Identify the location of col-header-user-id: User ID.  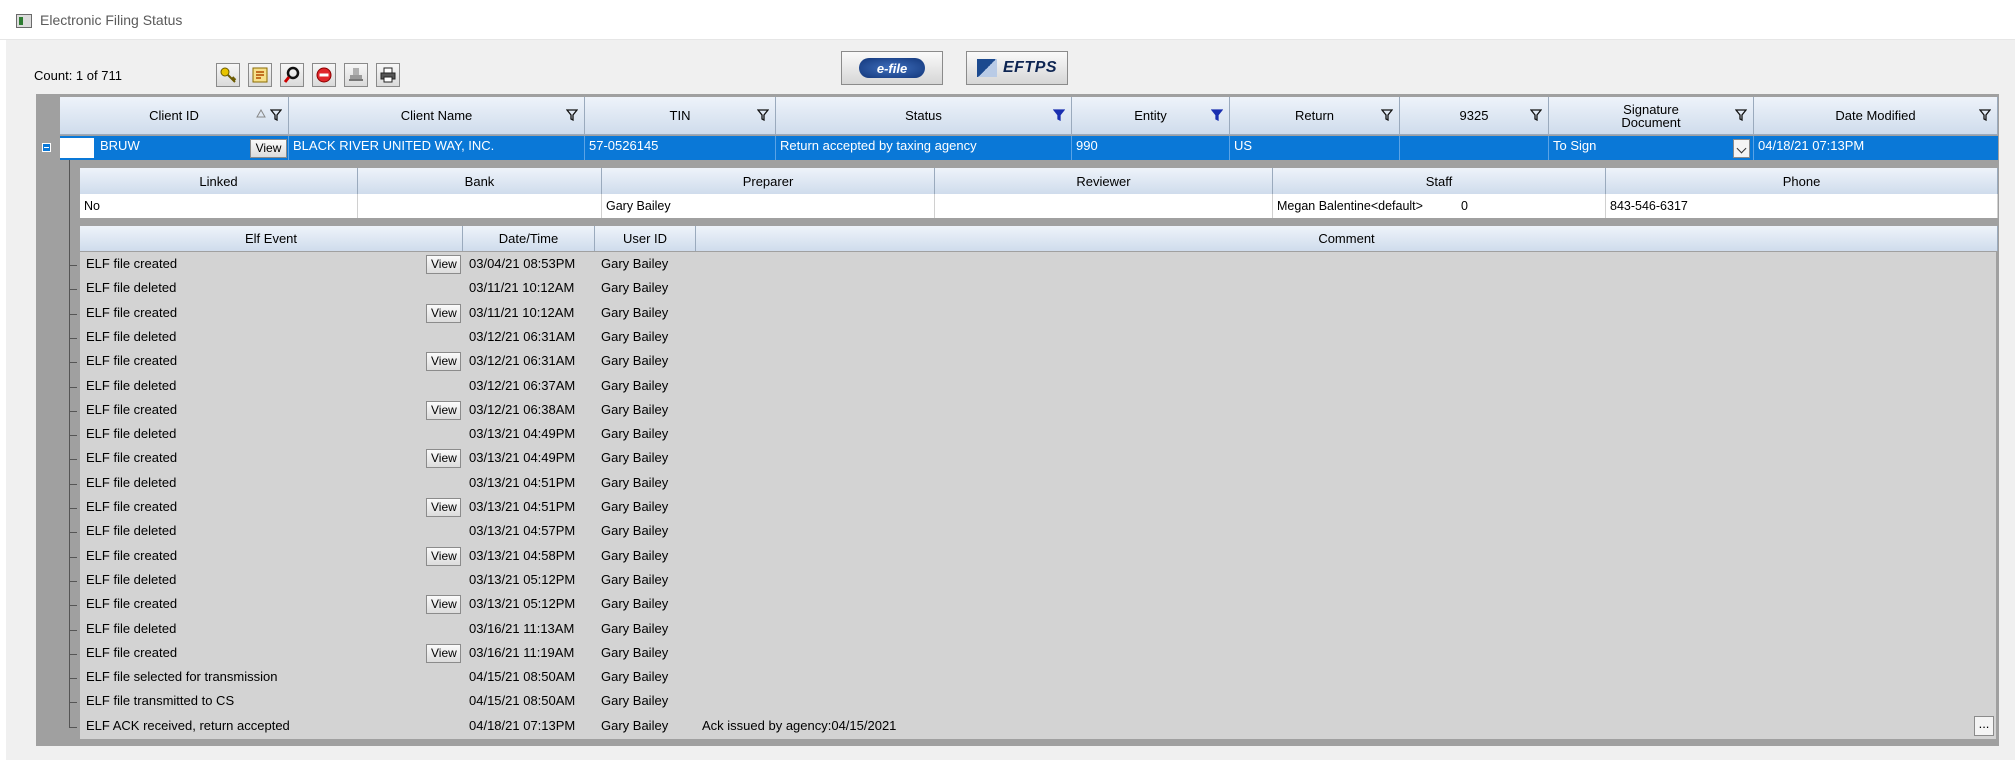
(645, 238).